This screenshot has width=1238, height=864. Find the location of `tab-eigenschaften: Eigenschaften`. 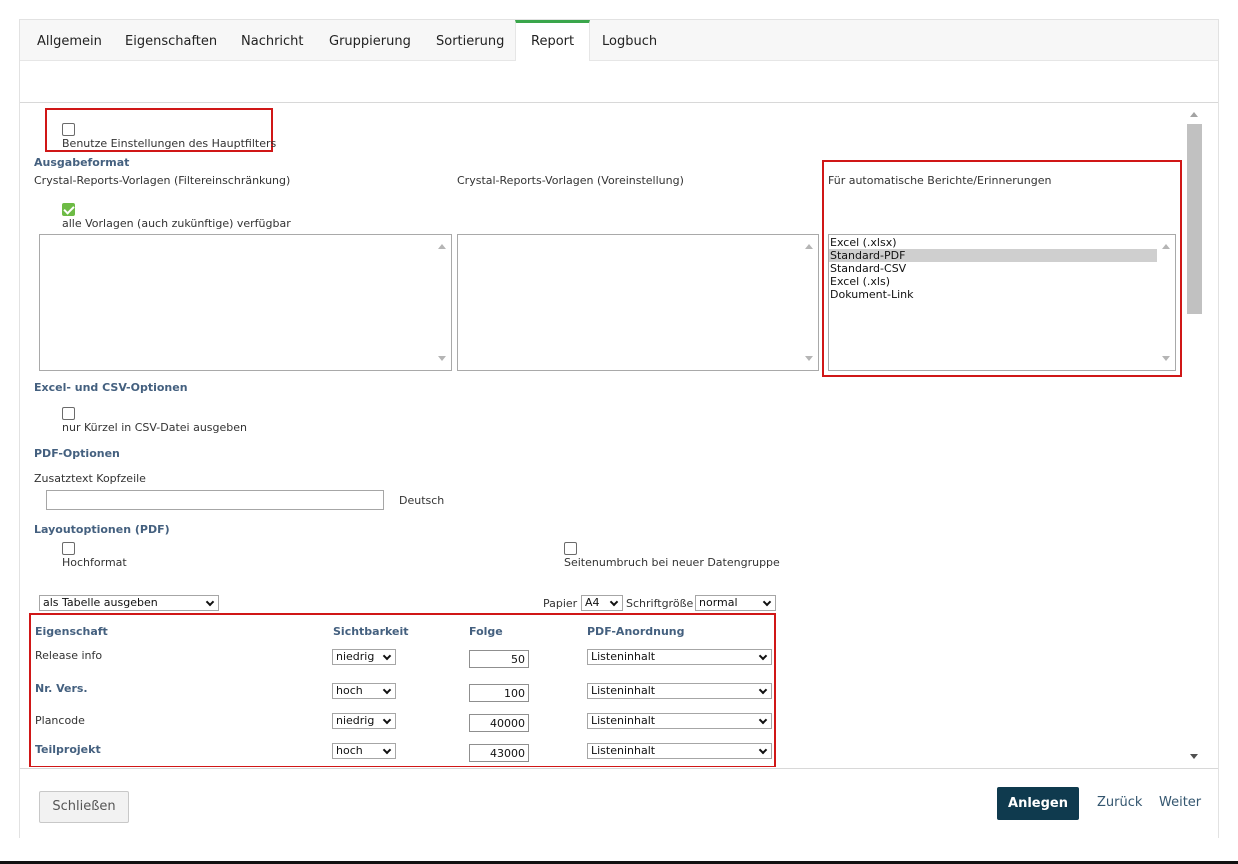

tab-eigenschaften: Eigenschaften is located at coordinates (171, 40).